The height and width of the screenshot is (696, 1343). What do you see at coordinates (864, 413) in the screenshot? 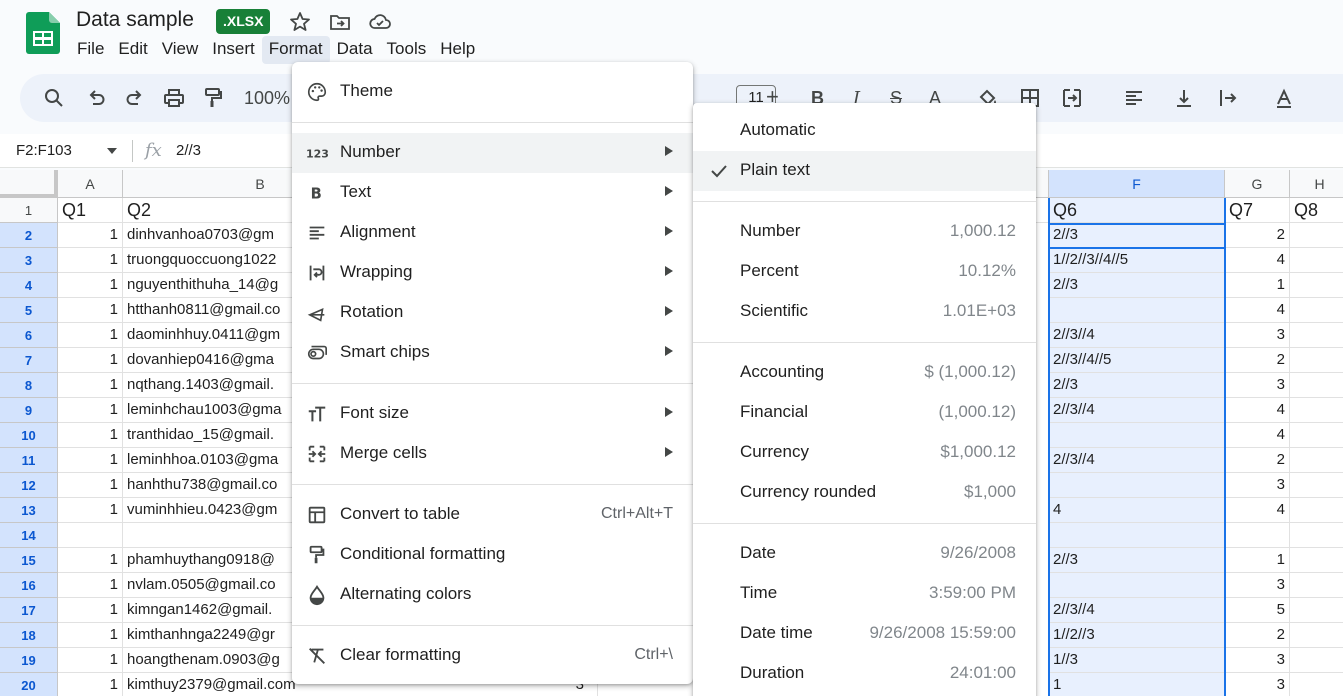
I see `number-format-financial: Financial (1,000.12)` at bounding box center [864, 413].